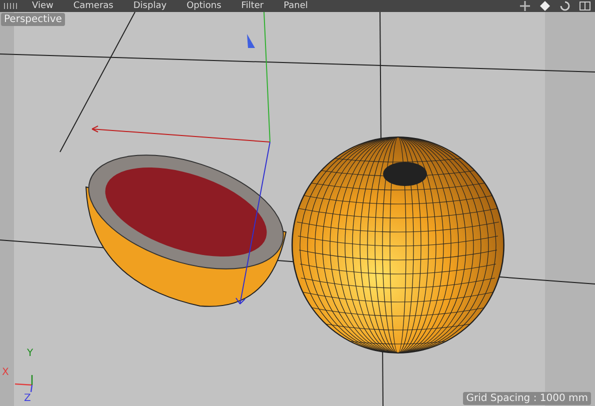  Describe the element at coordinates (565, 6) in the screenshot. I see `rotate-icon` at that location.